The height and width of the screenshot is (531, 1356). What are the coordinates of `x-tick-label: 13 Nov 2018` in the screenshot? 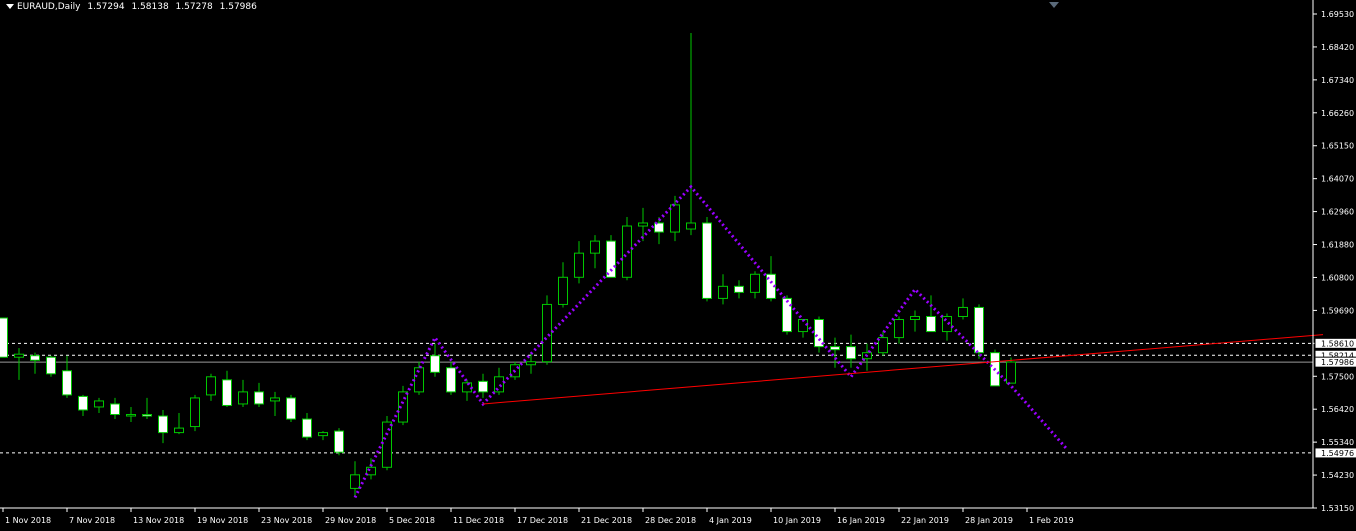 It's located at (158, 520).